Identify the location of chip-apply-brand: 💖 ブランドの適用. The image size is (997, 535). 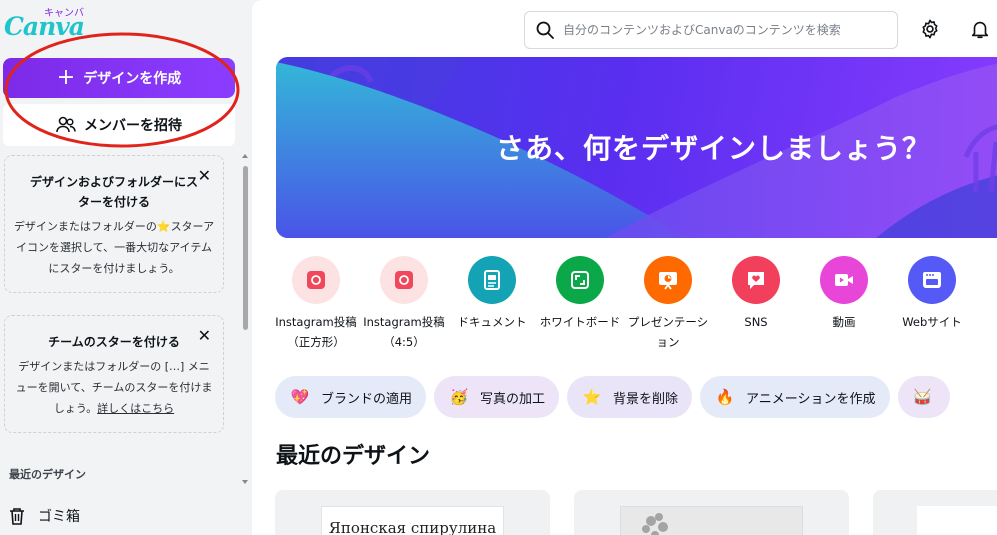
(351, 397).